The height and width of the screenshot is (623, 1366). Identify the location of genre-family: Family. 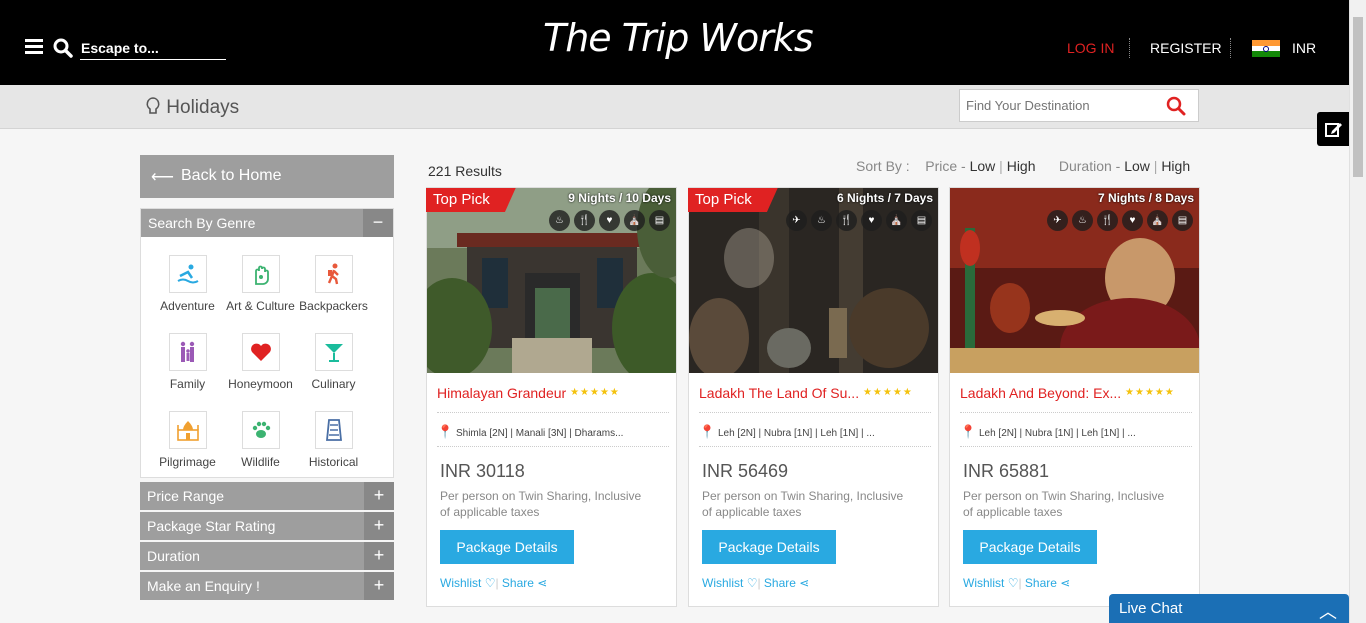
(187, 362).